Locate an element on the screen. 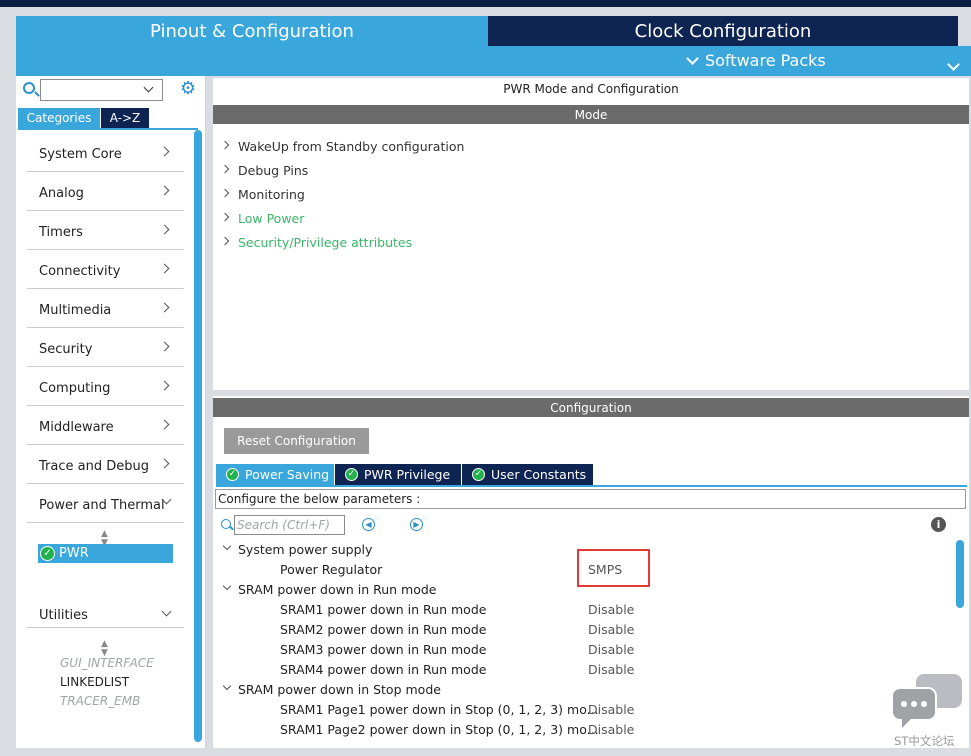 Image resolution: width=971 pixels, height=756 pixels. tab-pinout-configuration: Pinout & Configuration is located at coordinates (252, 31).